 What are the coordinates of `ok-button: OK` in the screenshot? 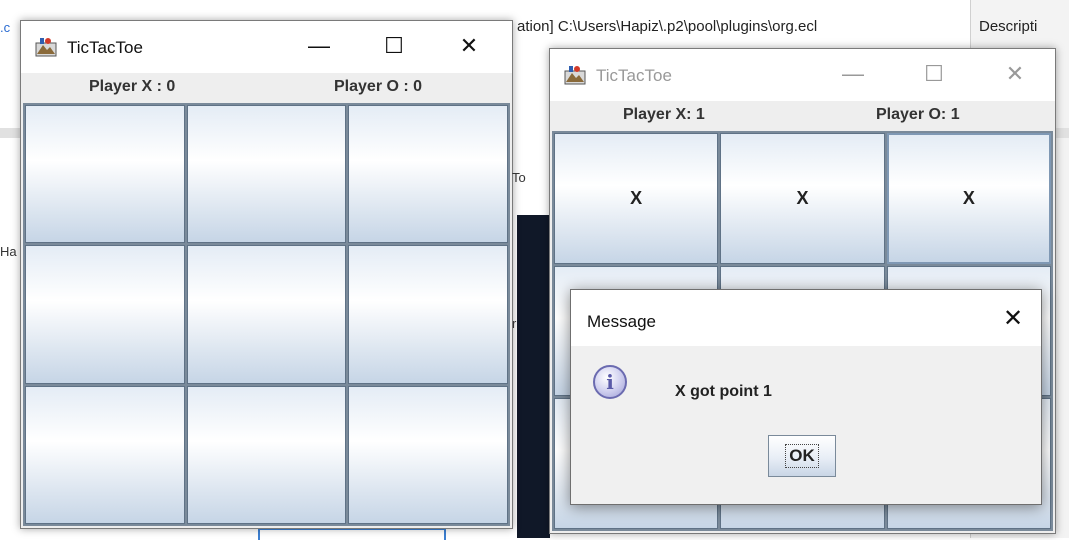 It's located at (802, 456).